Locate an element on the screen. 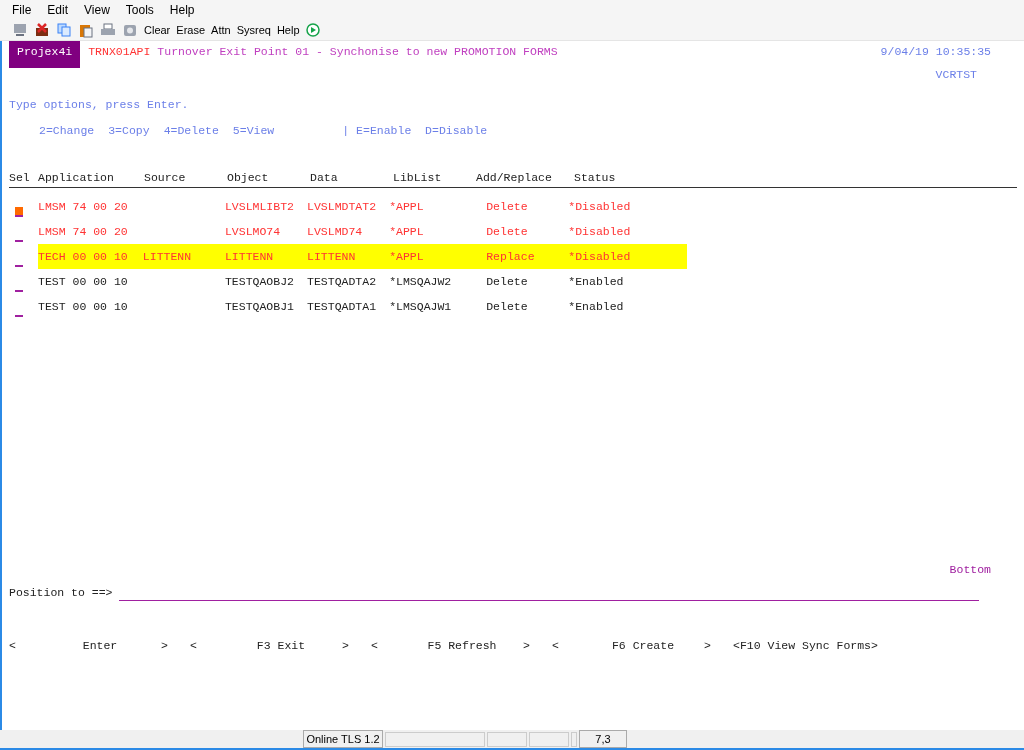  status-connection: Online TLS 1.2 is located at coordinates (343, 739).